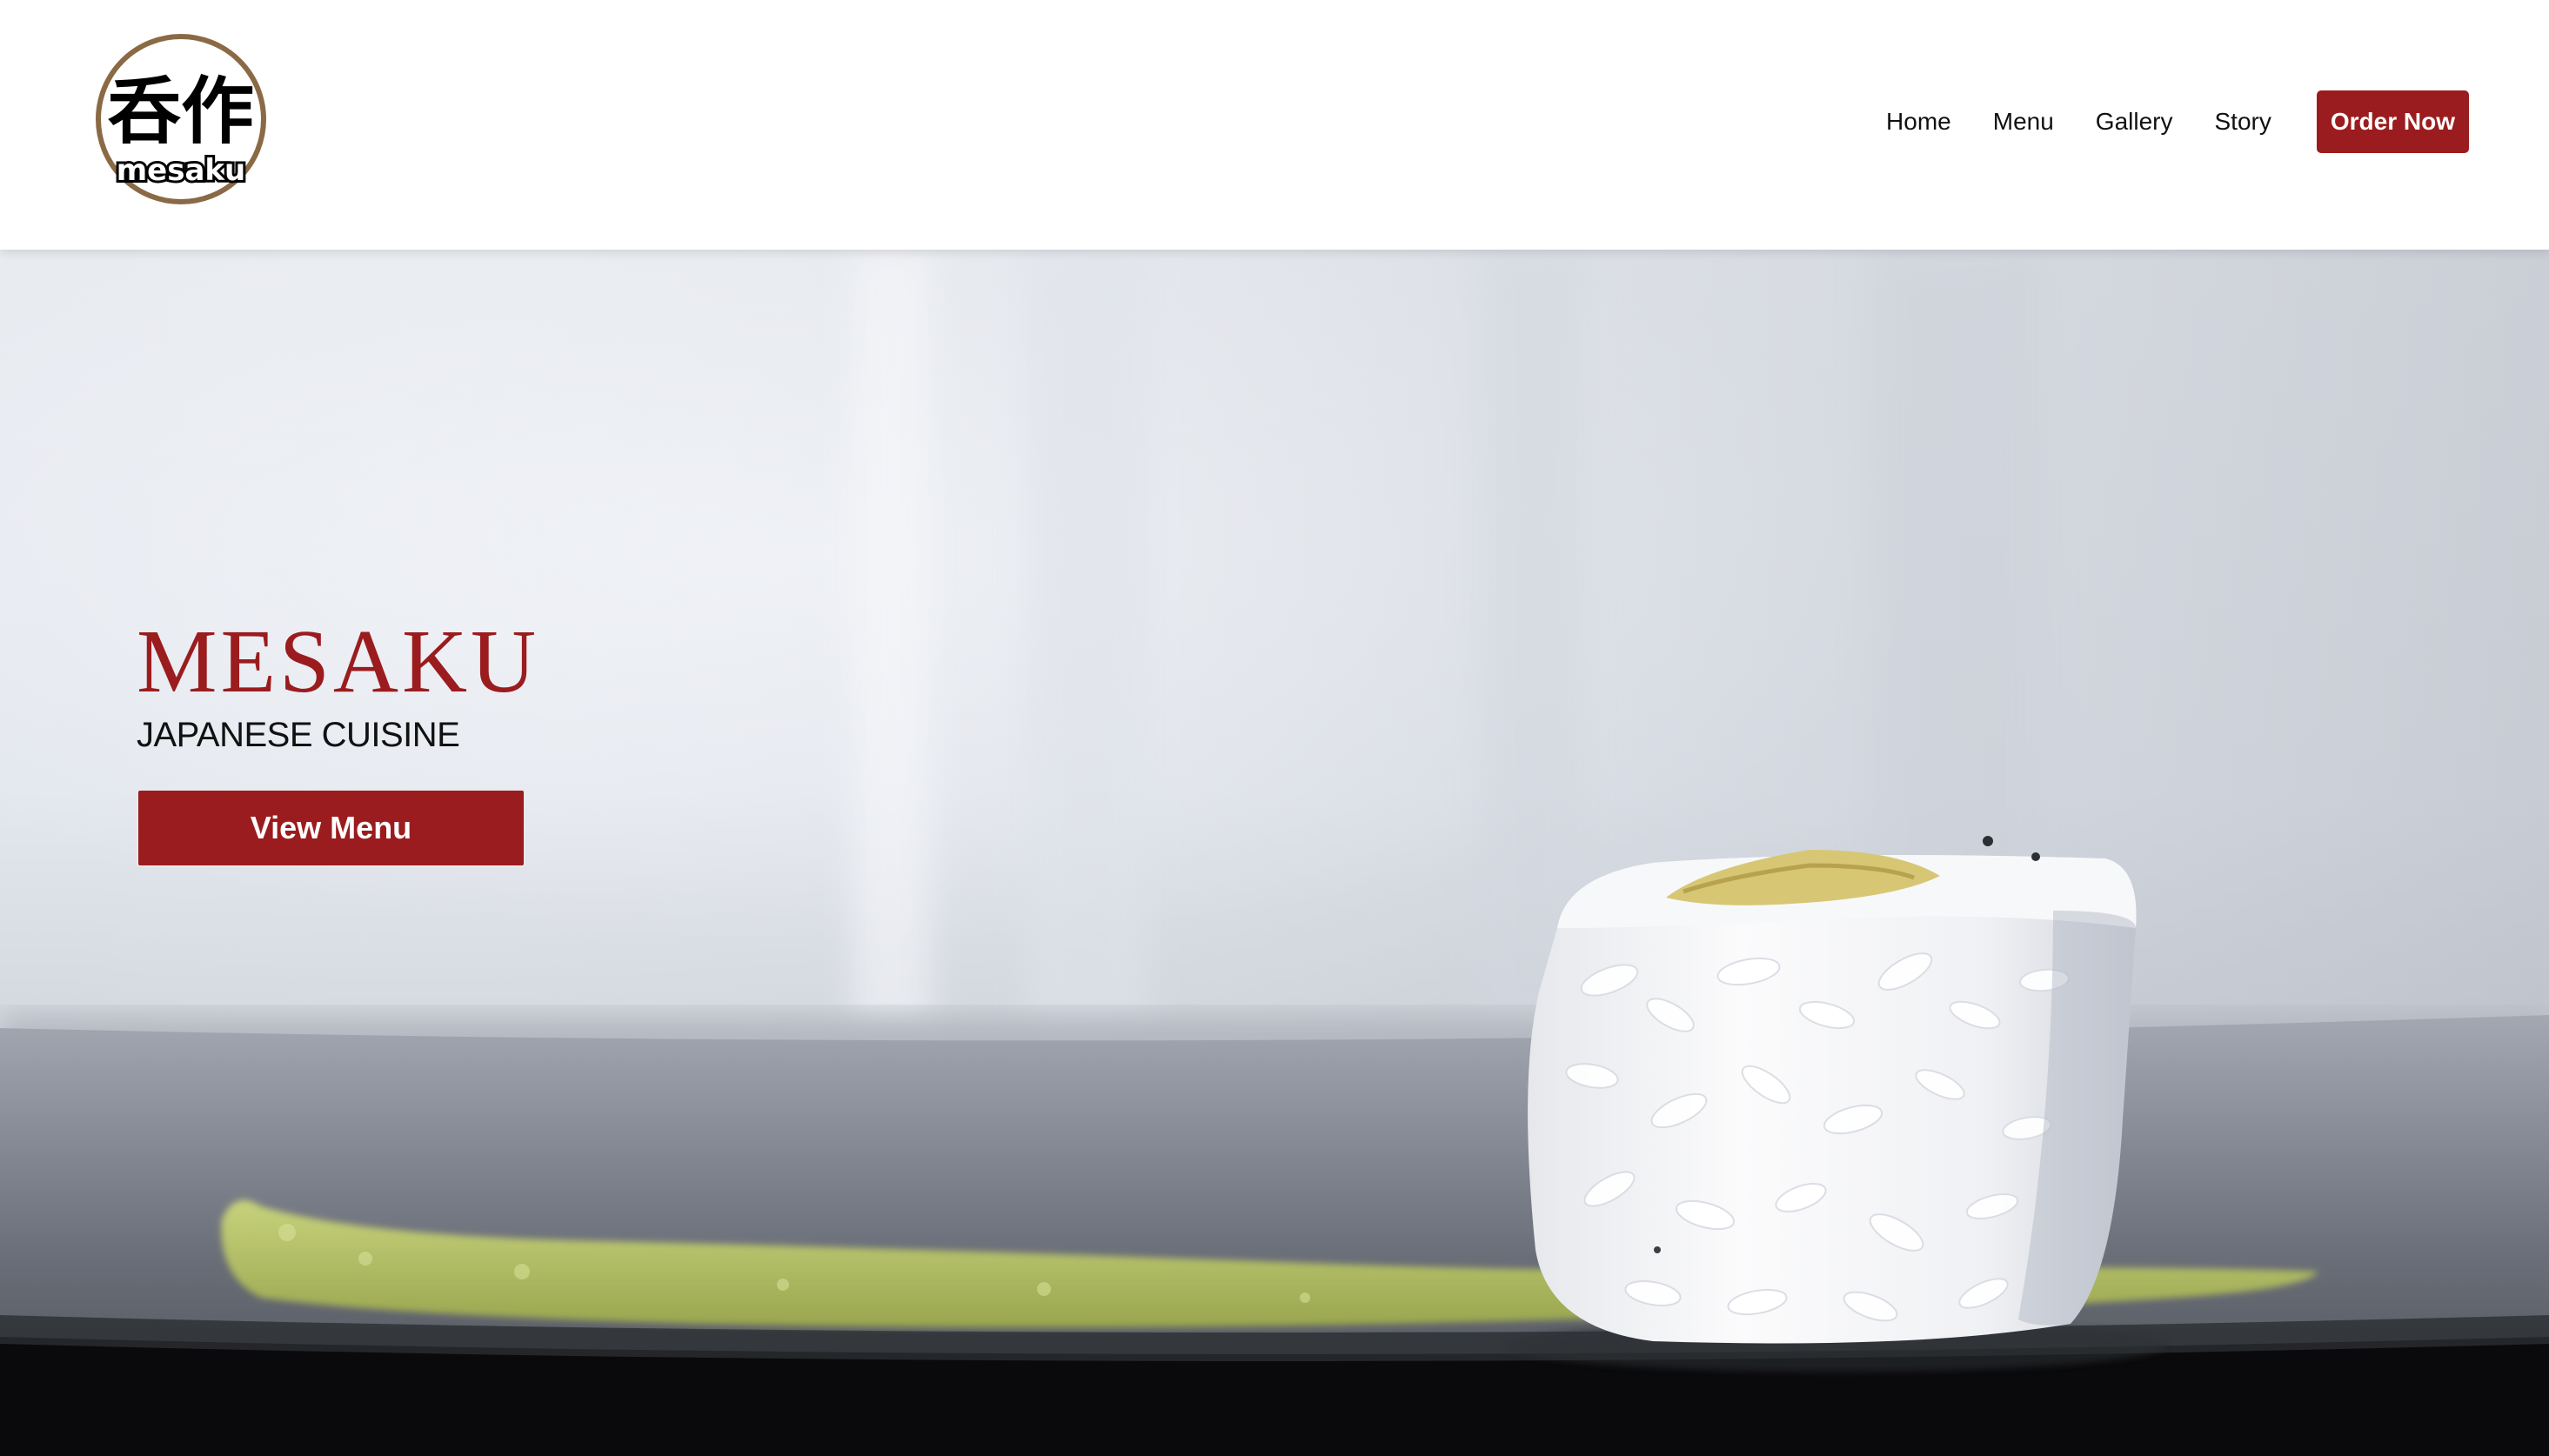 The height and width of the screenshot is (1456, 2549). Describe the element at coordinates (181, 111) in the screenshot. I see `logo-kanji: 呑作` at that location.